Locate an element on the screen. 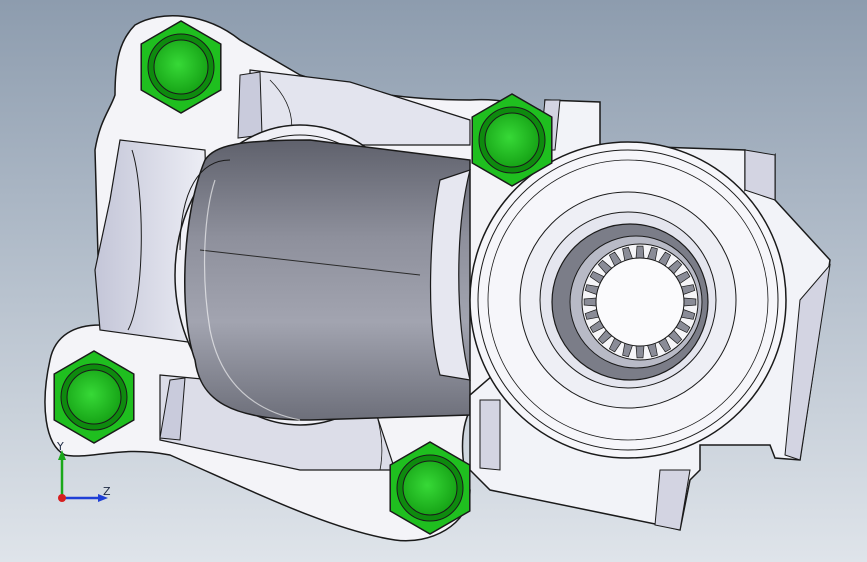  z-axis-label: Z is located at coordinates (107, 491).